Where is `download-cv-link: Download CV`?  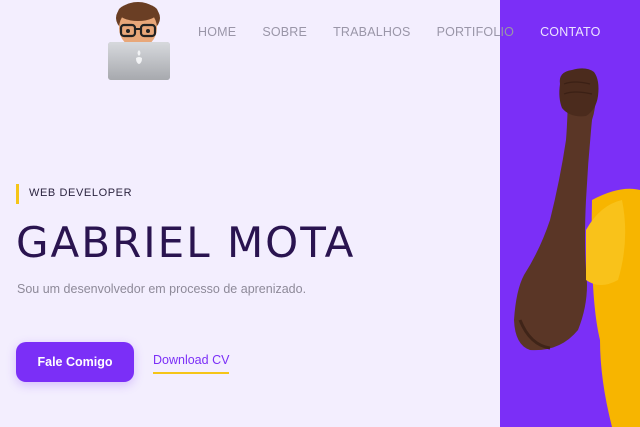
download-cv-link: Download CV is located at coordinates (191, 363).